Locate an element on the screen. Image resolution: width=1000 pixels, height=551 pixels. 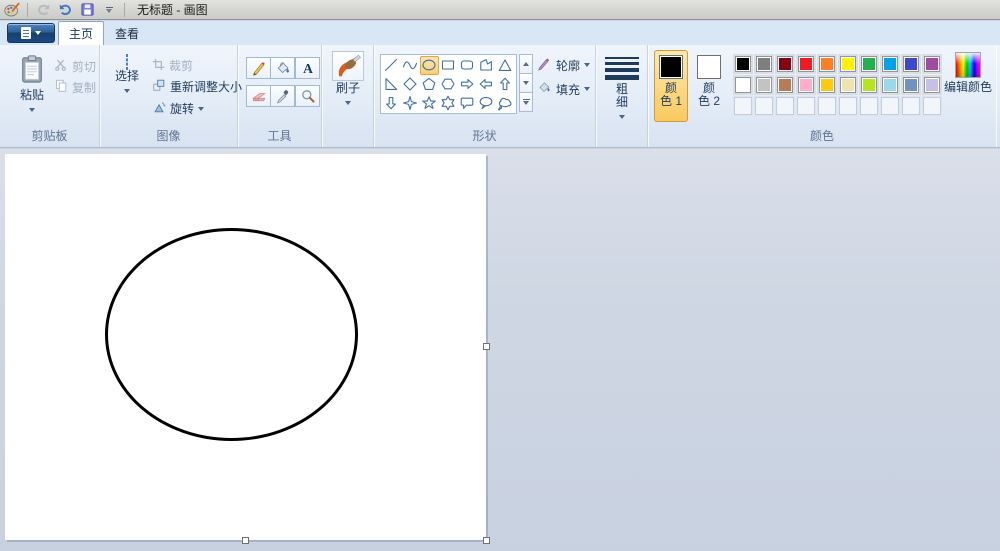
color2-swatch is located at coordinates (709, 67).